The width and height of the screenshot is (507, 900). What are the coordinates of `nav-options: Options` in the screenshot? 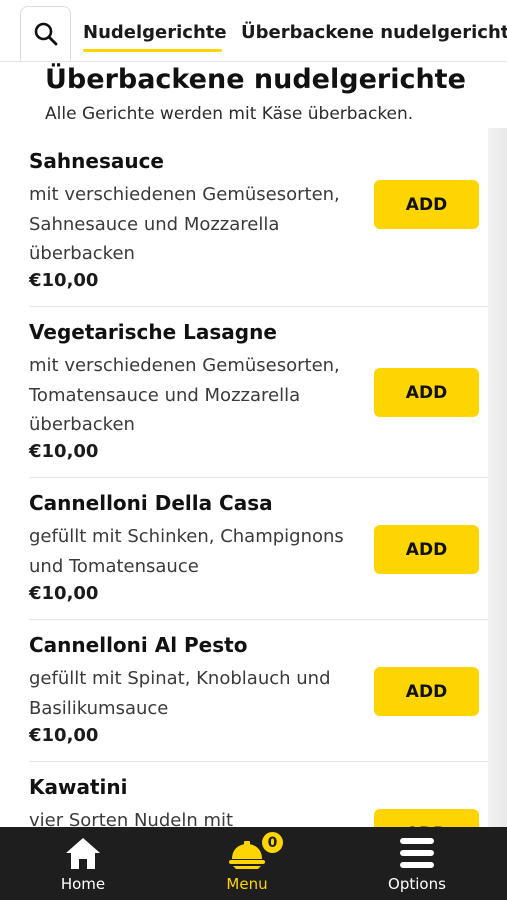 It's located at (417, 863).